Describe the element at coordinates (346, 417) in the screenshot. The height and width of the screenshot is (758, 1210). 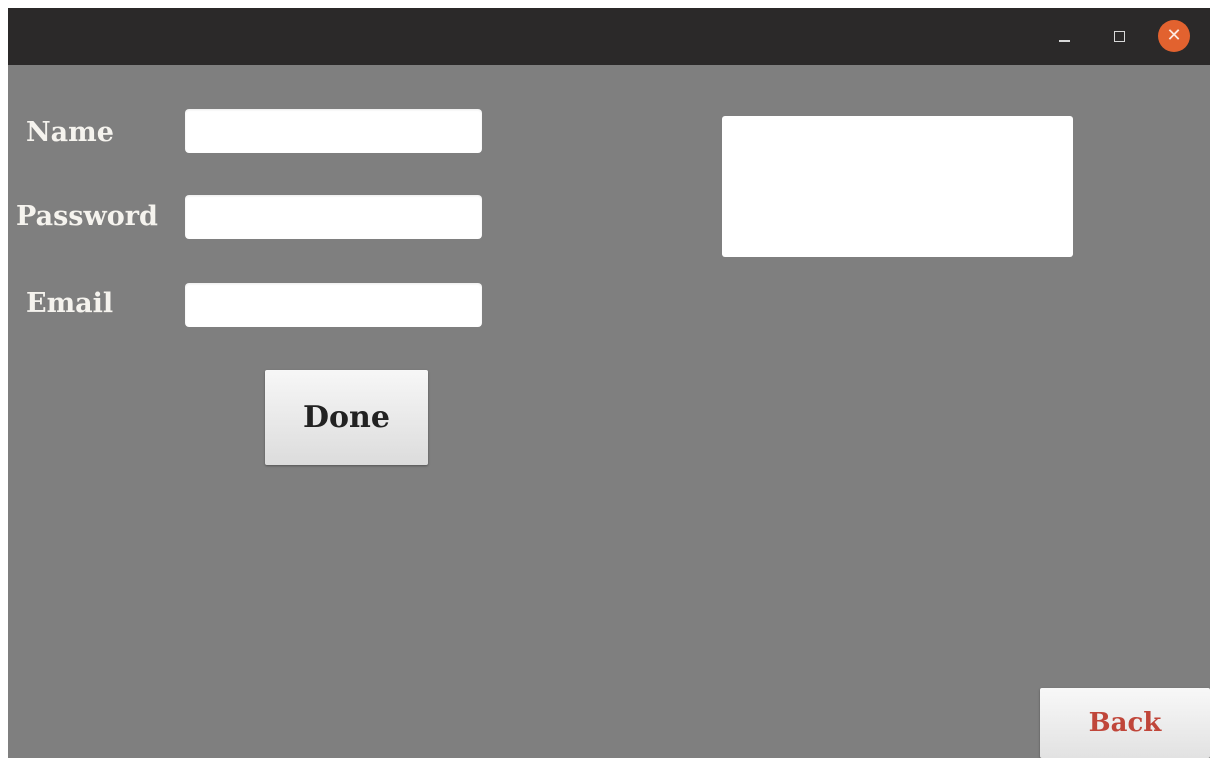
I see `done-button: Done` at that location.